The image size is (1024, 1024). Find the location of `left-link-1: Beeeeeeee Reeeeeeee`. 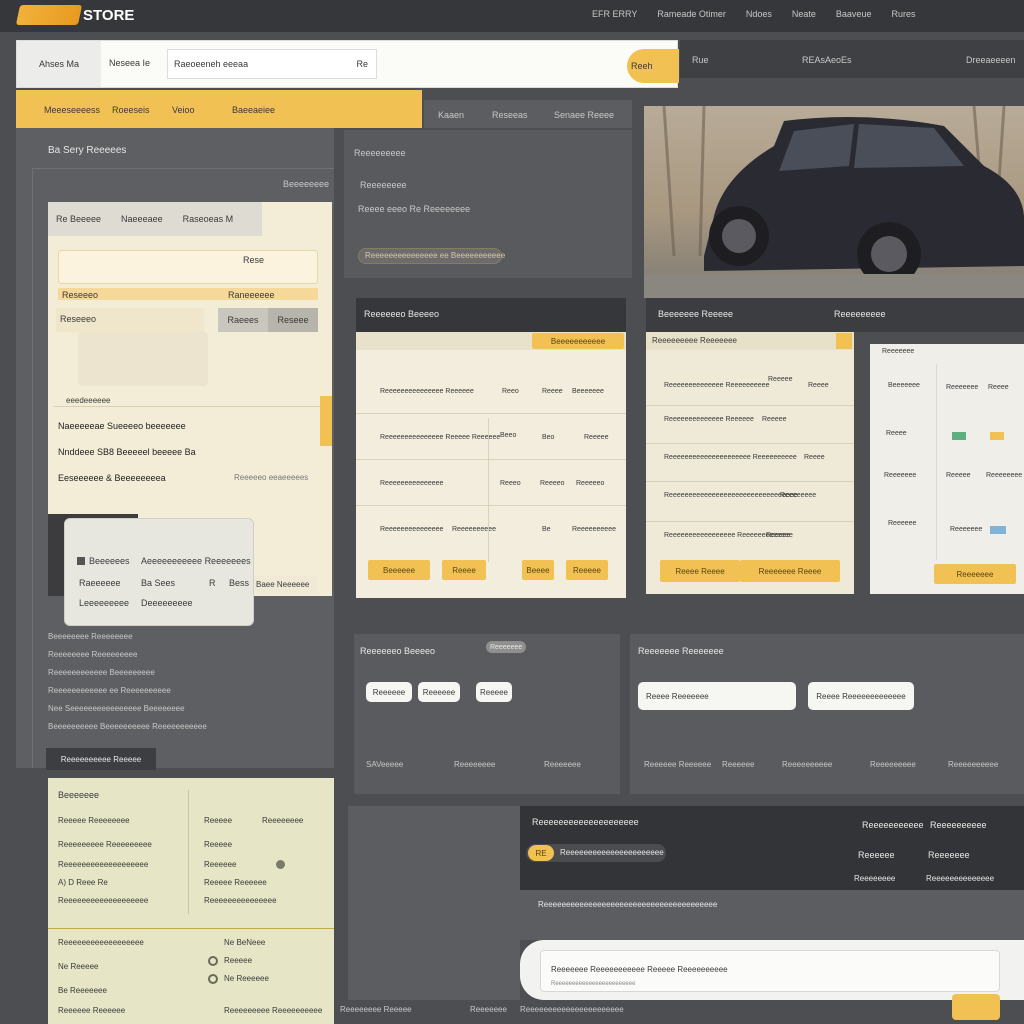

left-link-1: Beeeeeeee Reeeeeeee is located at coordinates (188, 641).